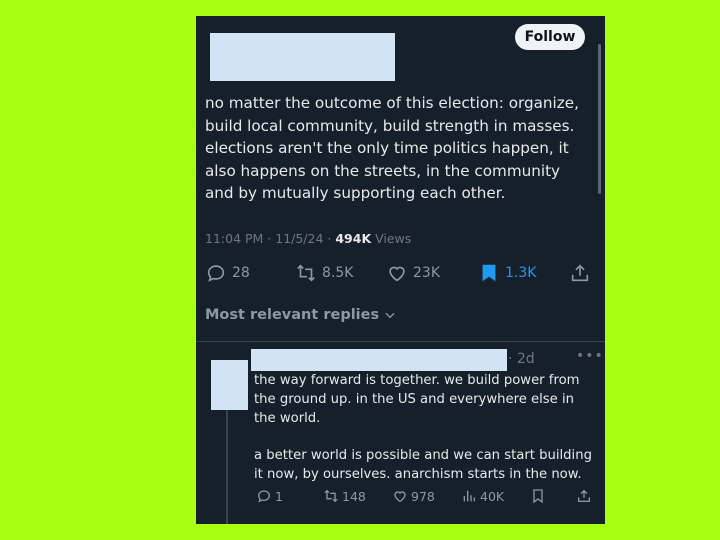 This screenshot has height=540, width=720. Describe the element at coordinates (354, 496) in the screenshot. I see `reply-repost-count: 148` at that location.